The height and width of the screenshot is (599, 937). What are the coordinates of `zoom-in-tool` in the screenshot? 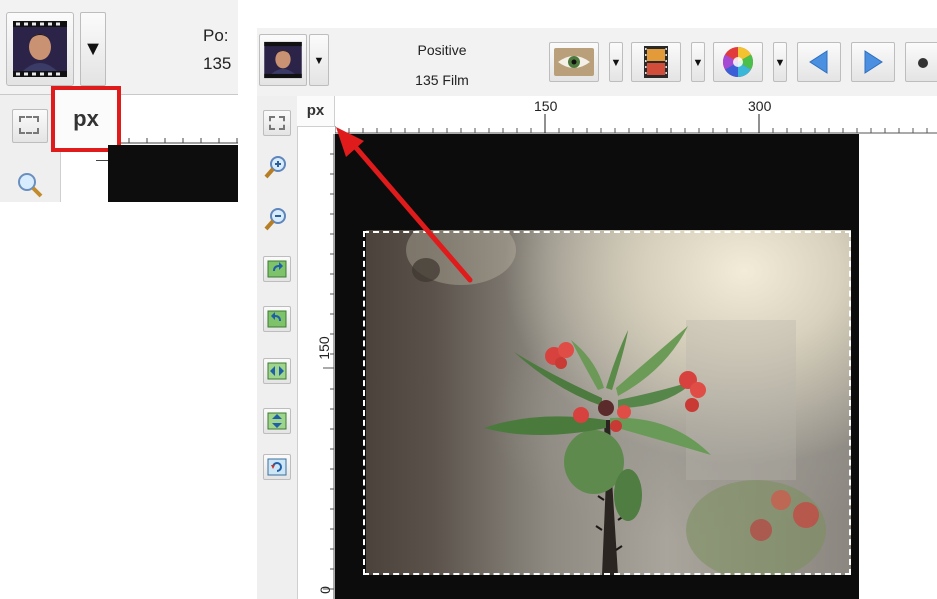 It's located at (277, 167).